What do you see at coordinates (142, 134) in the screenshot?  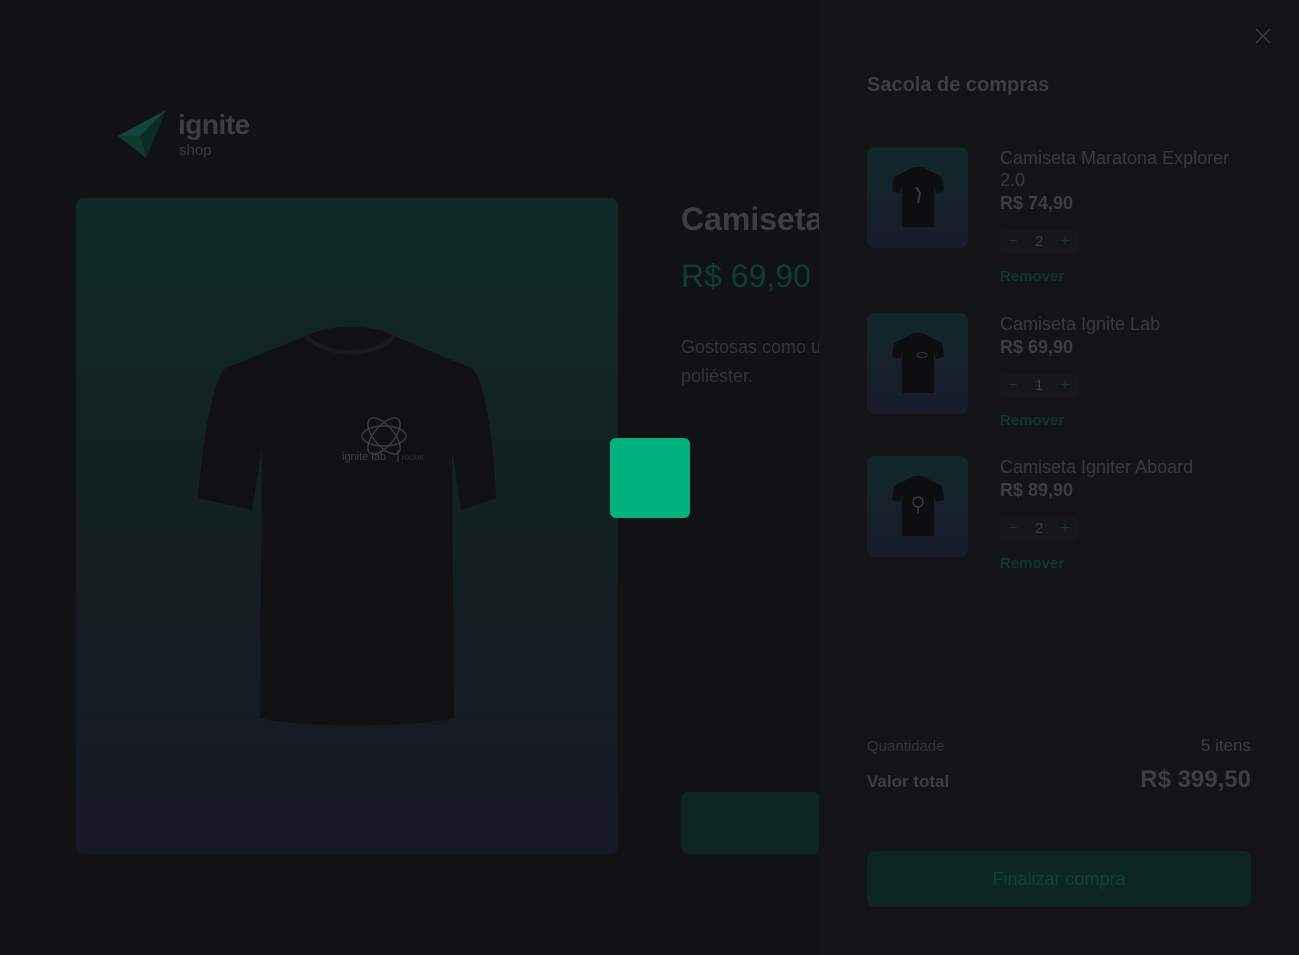 I see `logo-mark-icon` at bounding box center [142, 134].